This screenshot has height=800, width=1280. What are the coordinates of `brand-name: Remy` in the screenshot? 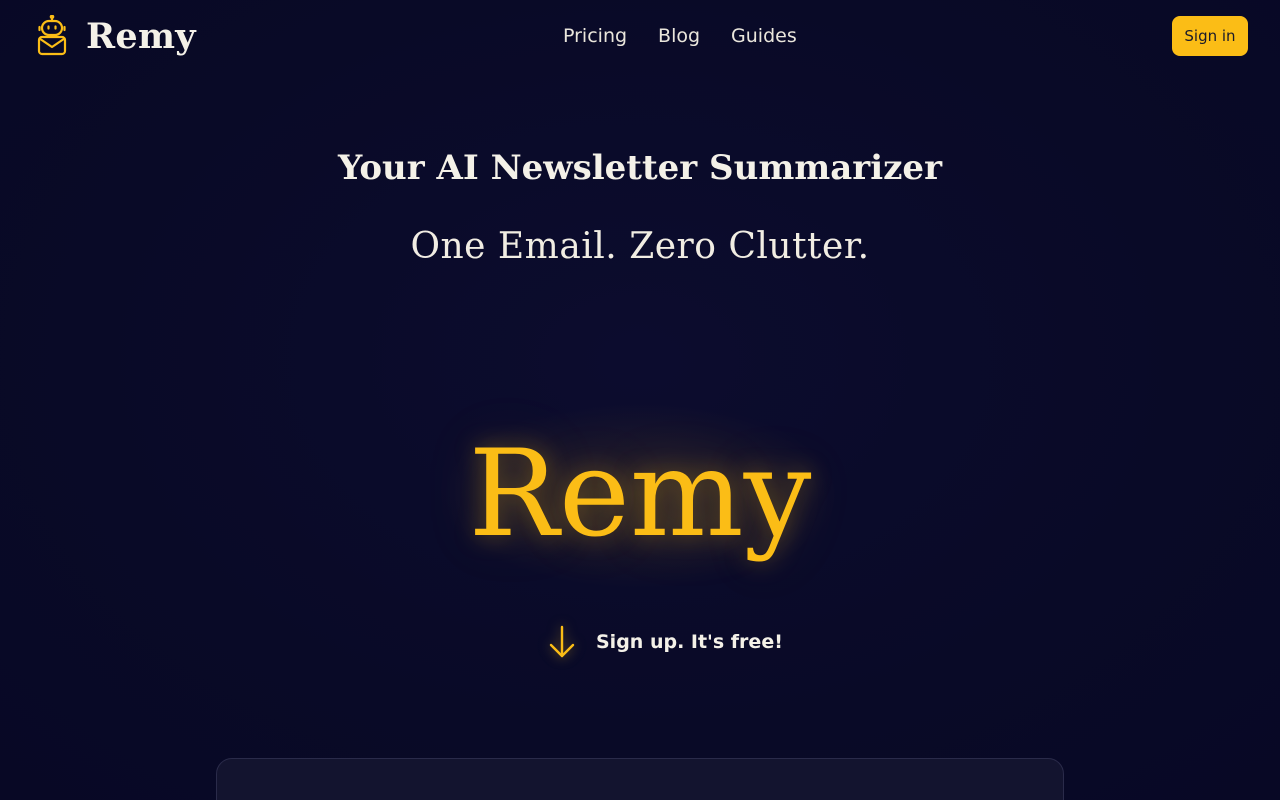 It's located at (141, 36).